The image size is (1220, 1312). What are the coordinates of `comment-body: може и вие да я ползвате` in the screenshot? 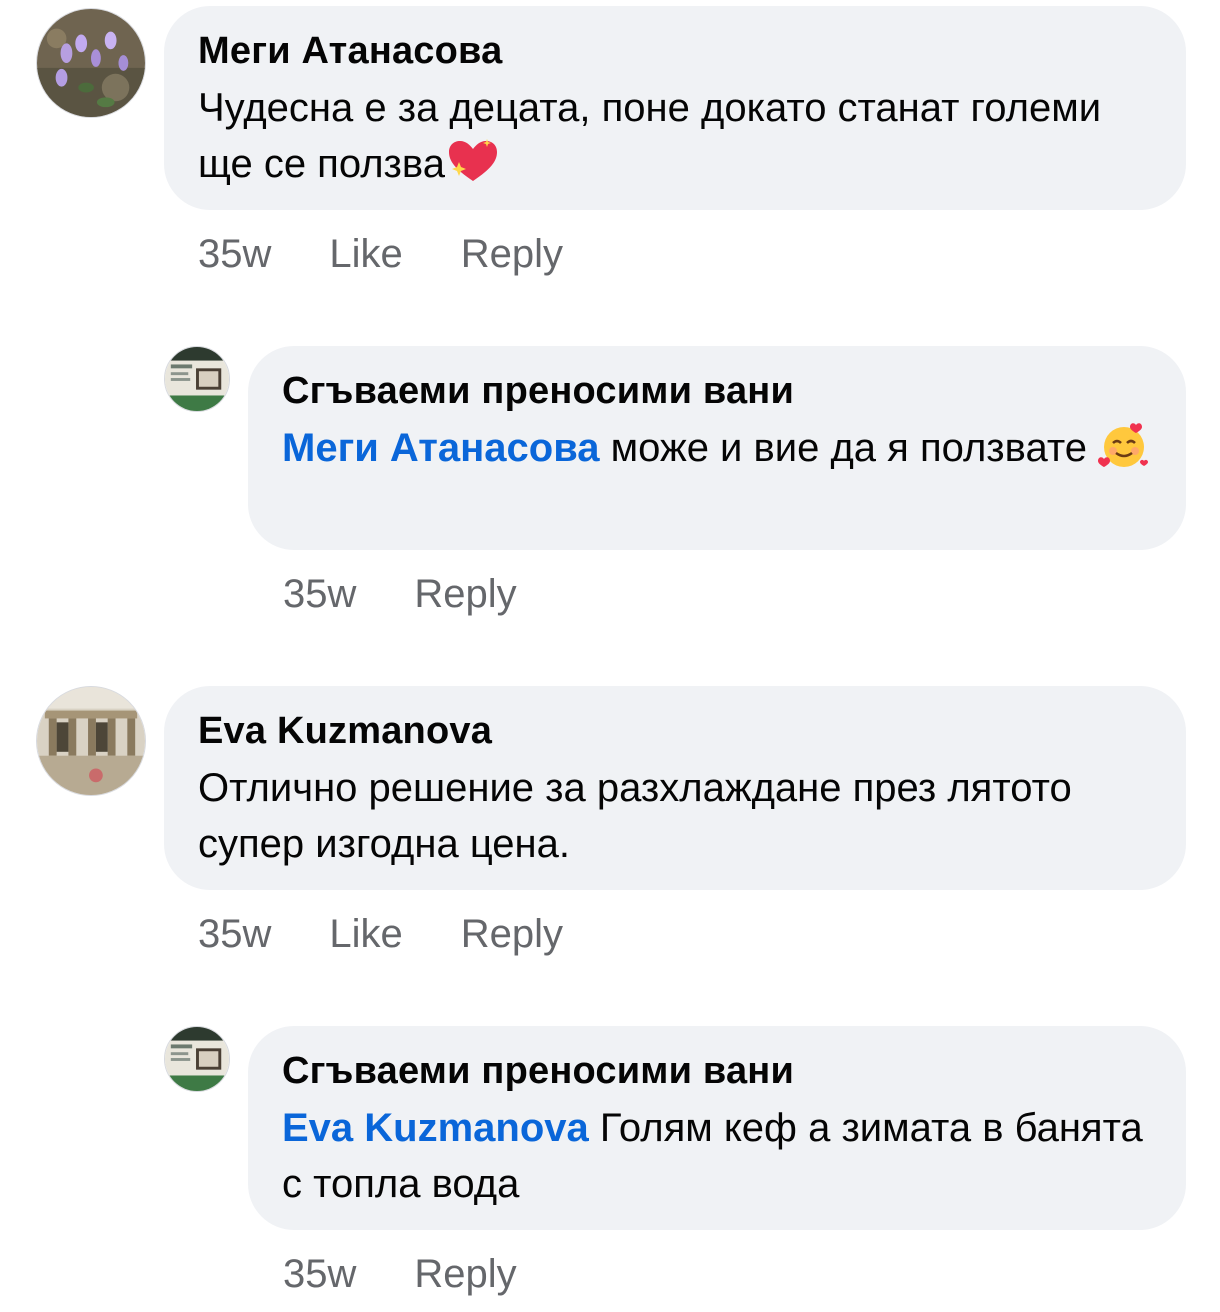 It's located at (849, 448).